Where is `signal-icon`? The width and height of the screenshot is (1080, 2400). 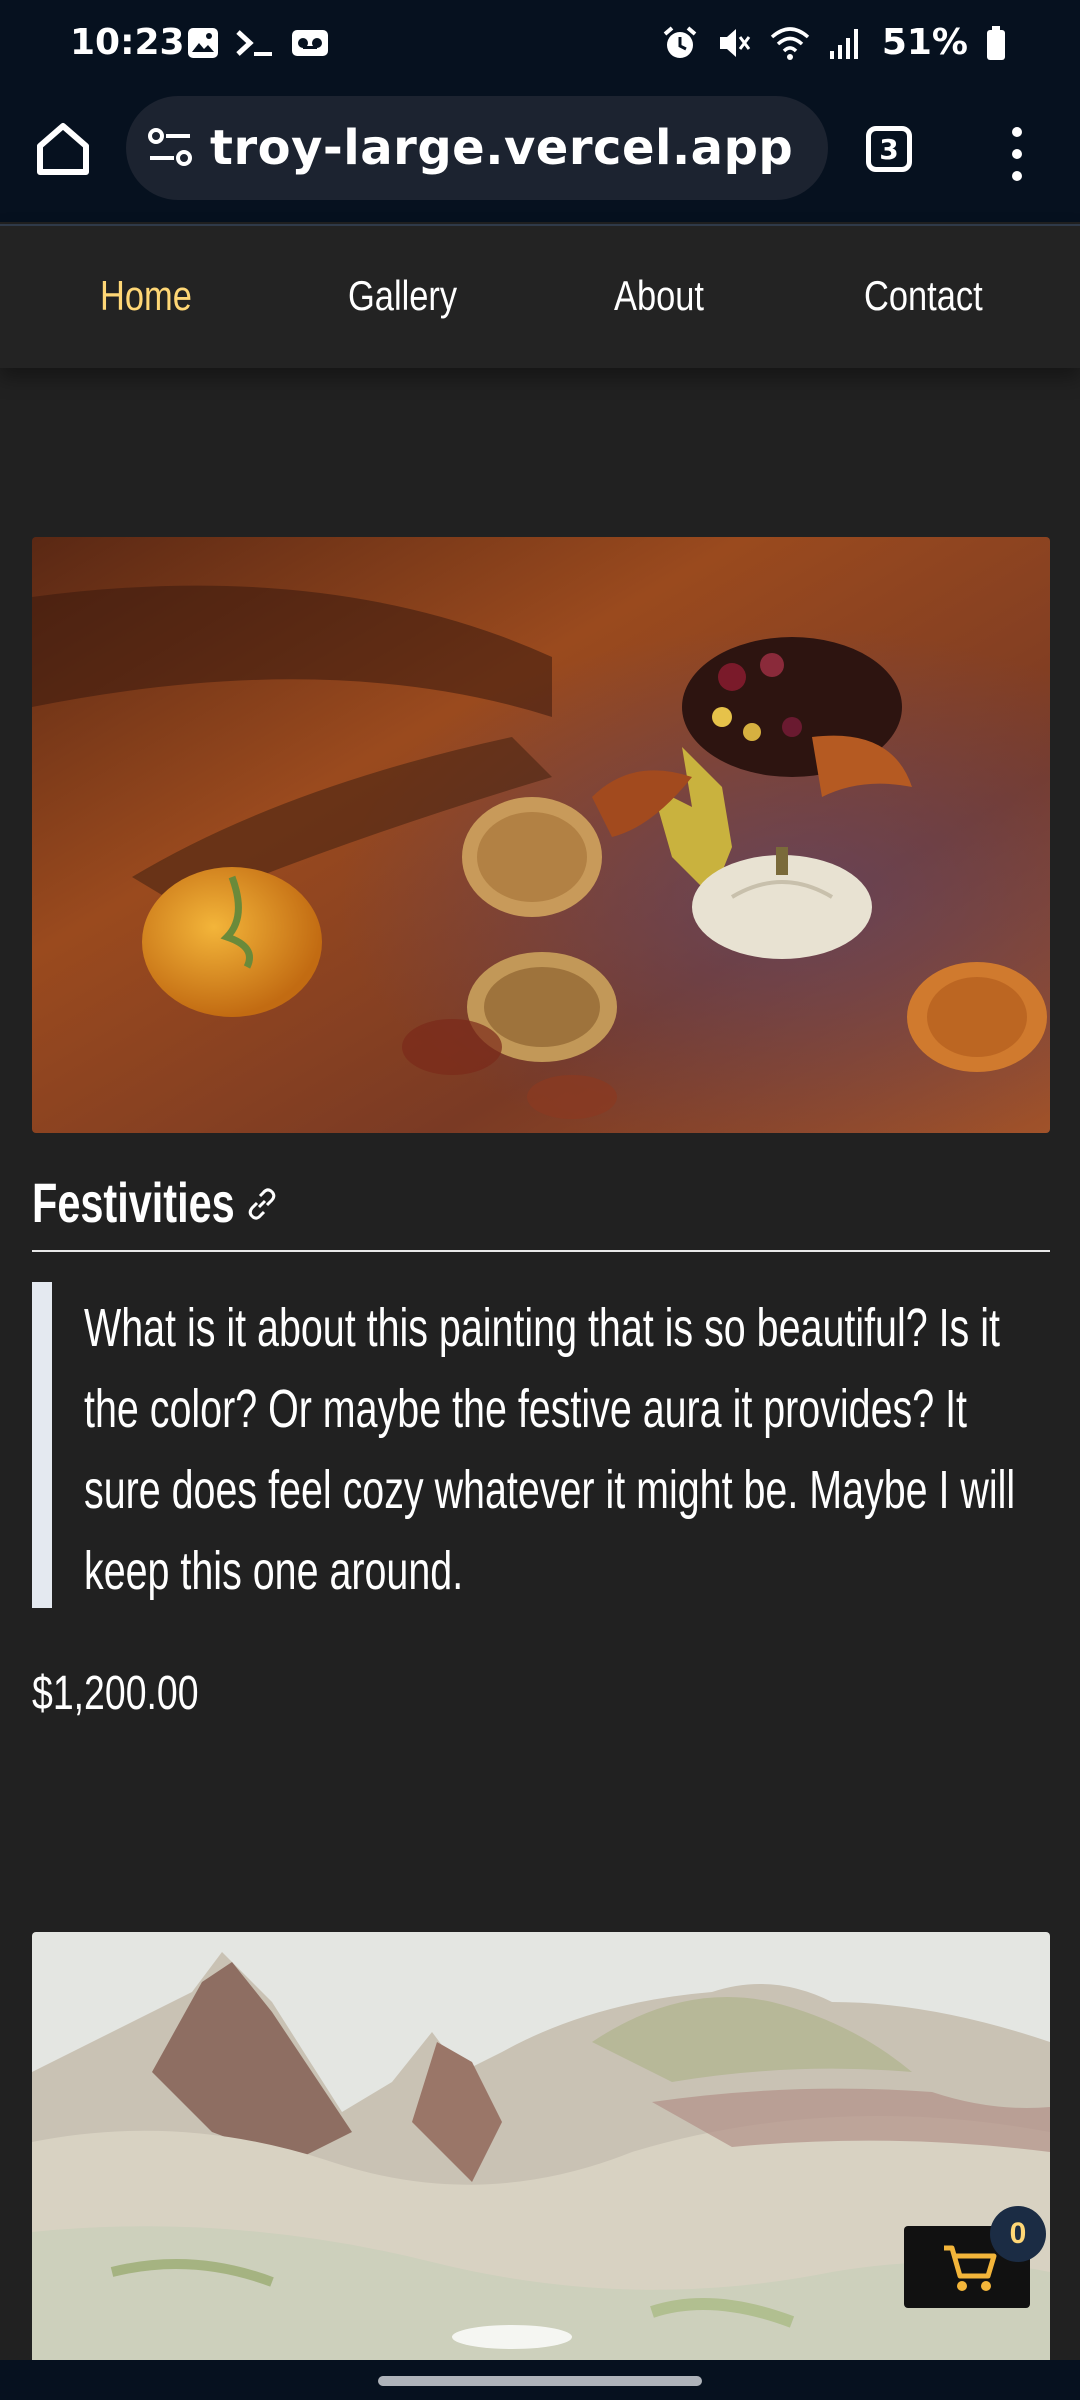 signal-icon is located at coordinates (843, 43).